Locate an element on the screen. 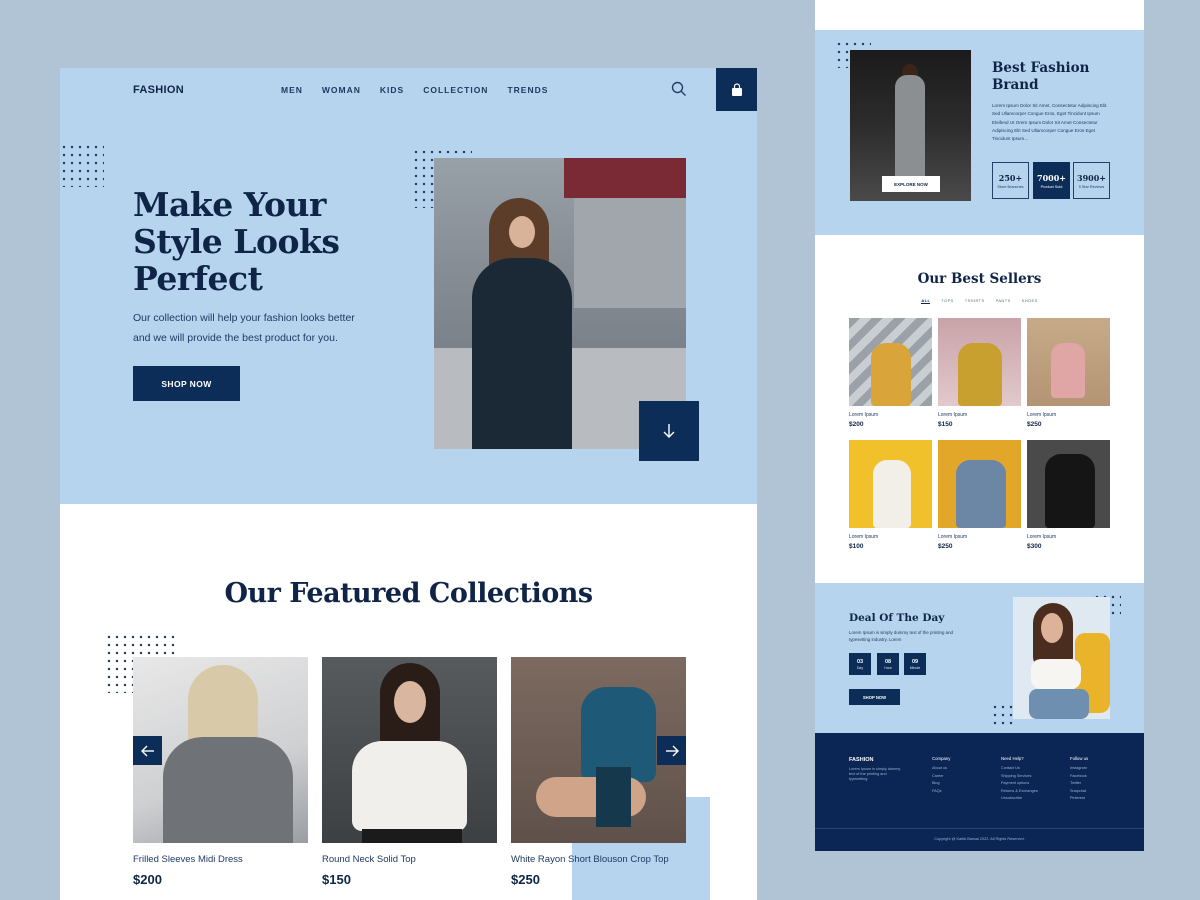 The height and width of the screenshot is (900, 1200). tab-tops: TOPS is located at coordinates (947, 301).